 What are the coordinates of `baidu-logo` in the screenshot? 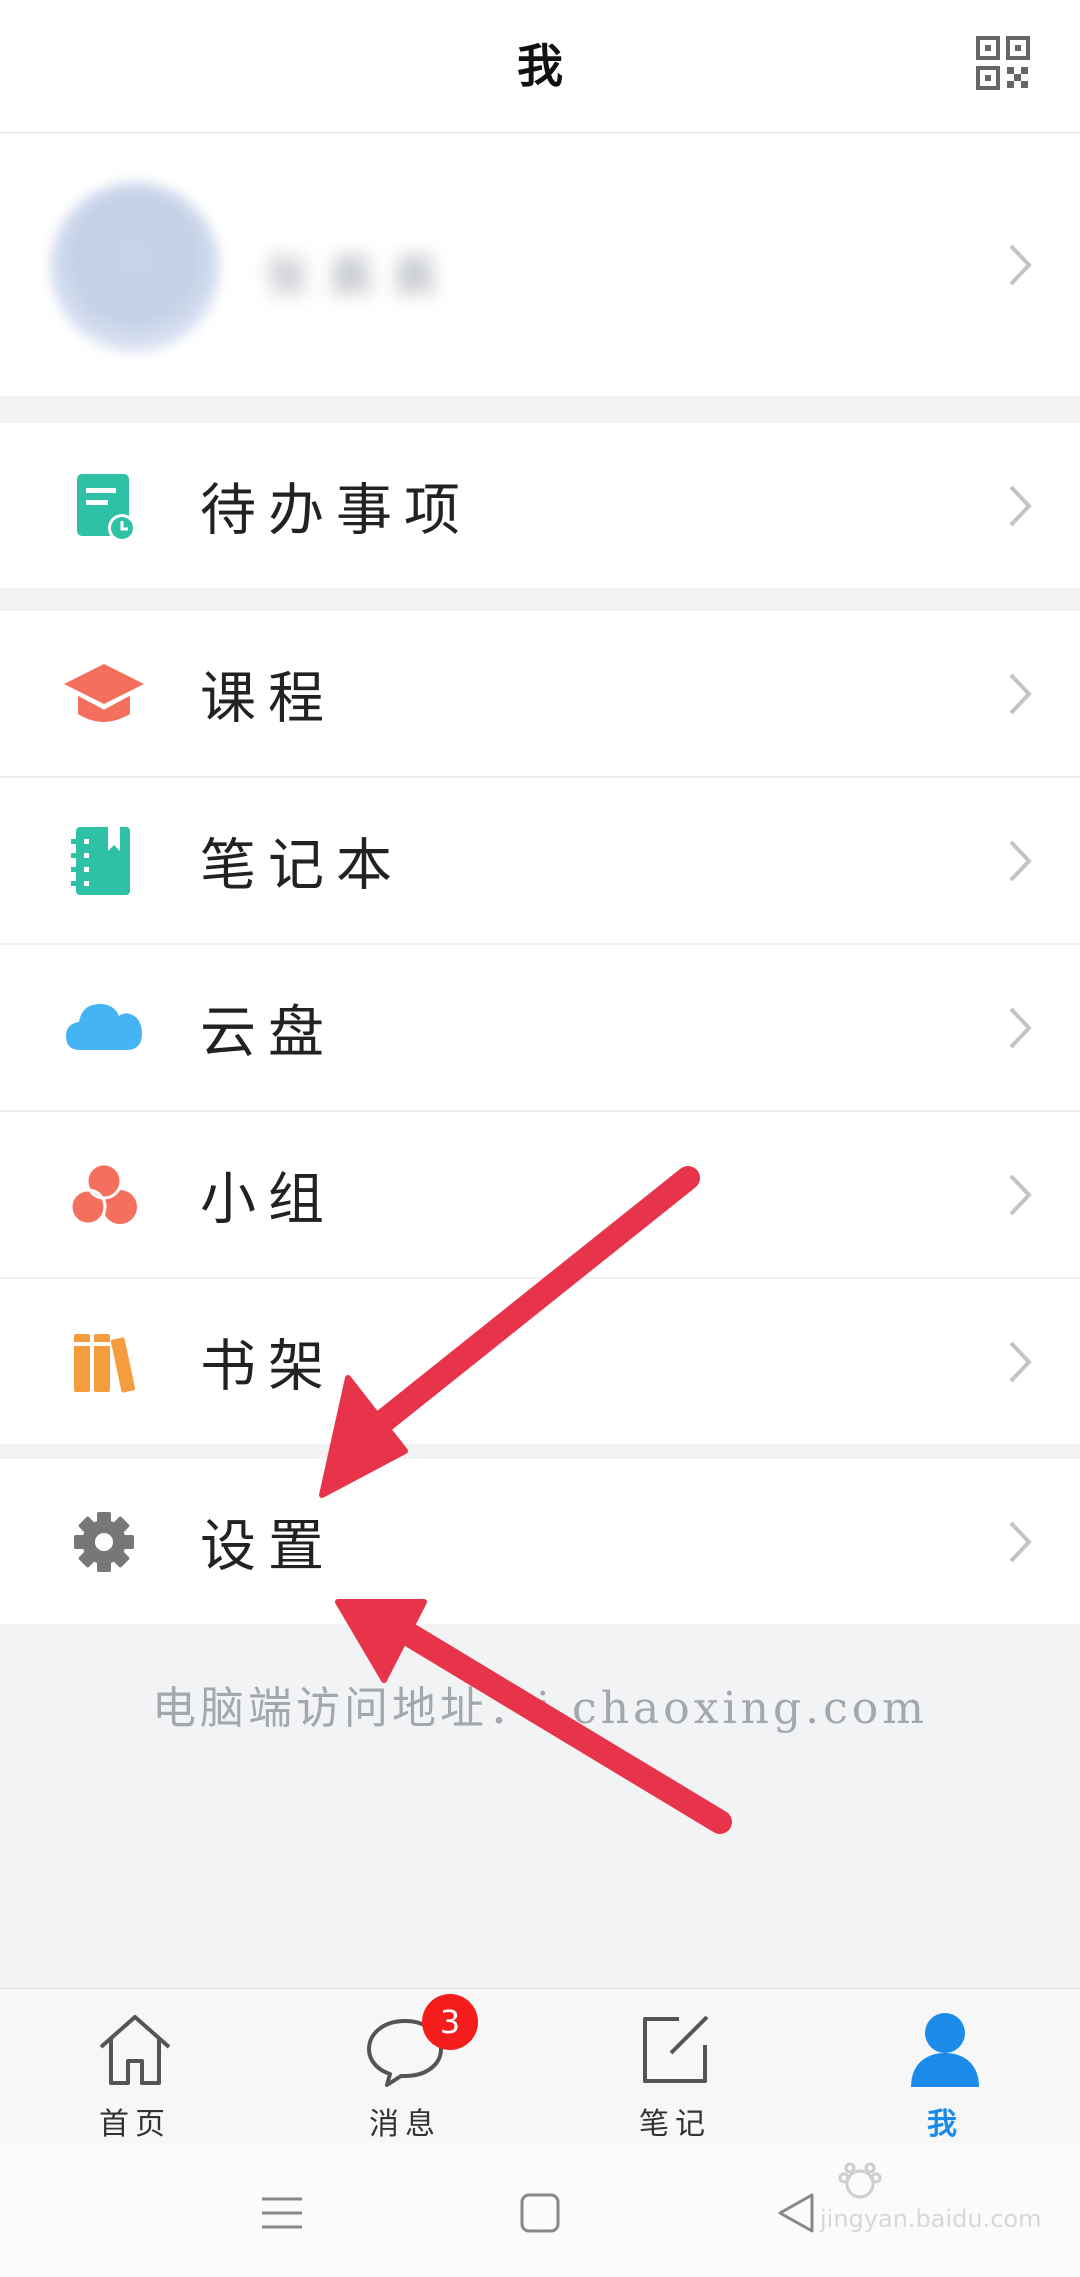 It's located at (860, 2180).